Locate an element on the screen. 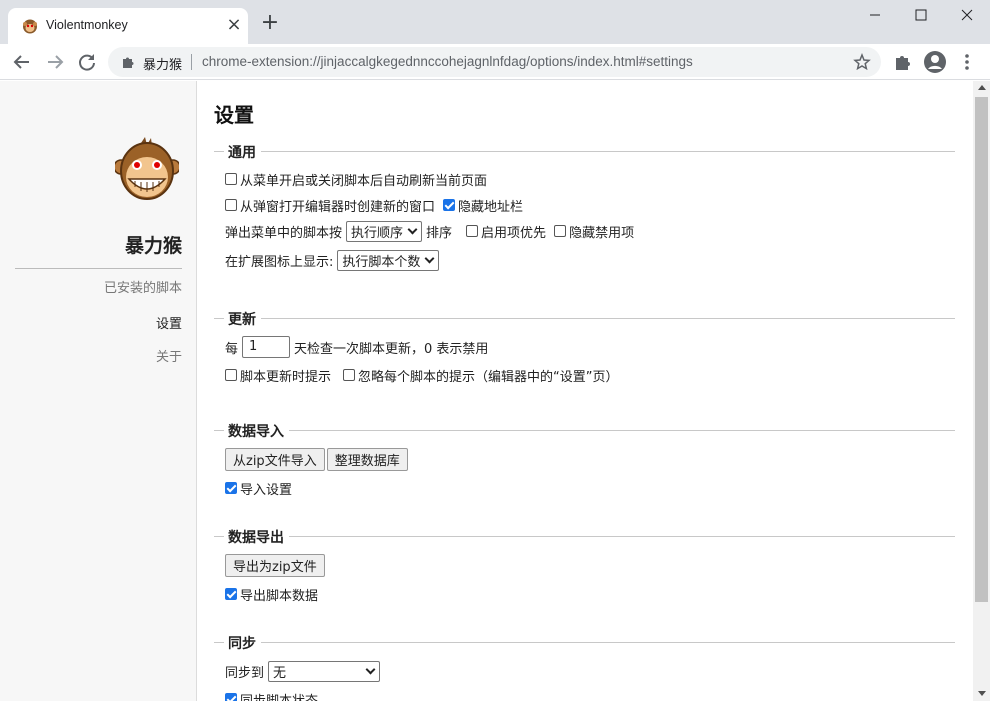 The height and width of the screenshot is (701, 990). page-scrollbar is located at coordinates (981, 391).